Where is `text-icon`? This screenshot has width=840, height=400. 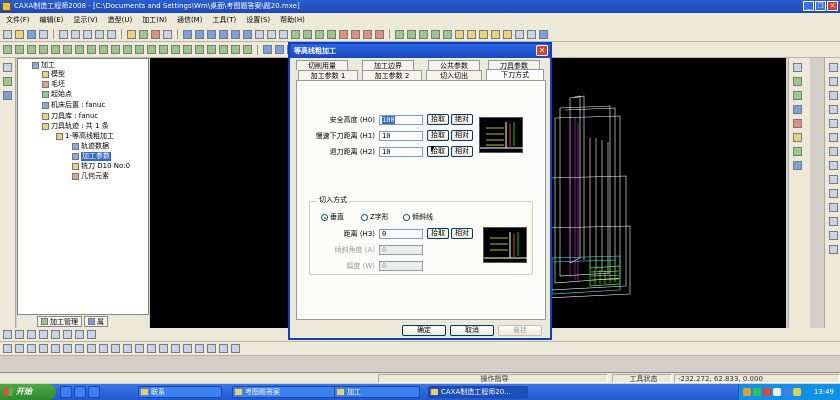 text-icon is located at coordinates (833, 221).